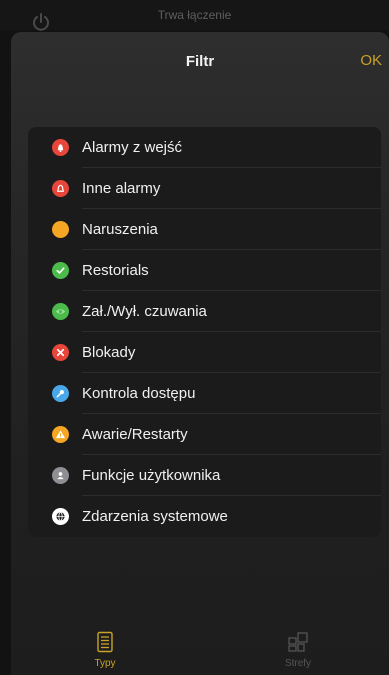  I want to click on list-document-icon, so click(105, 642).